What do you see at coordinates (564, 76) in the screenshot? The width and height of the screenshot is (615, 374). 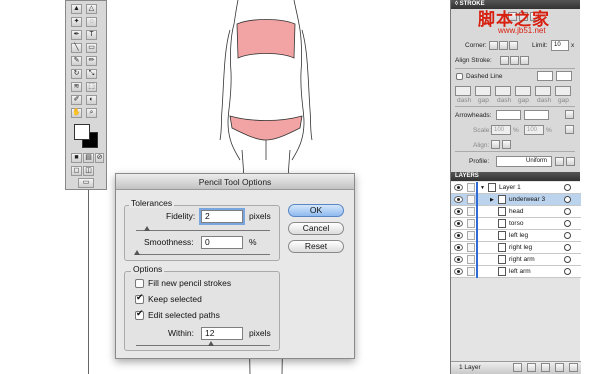 I see `dash-align-icon` at bounding box center [564, 76].